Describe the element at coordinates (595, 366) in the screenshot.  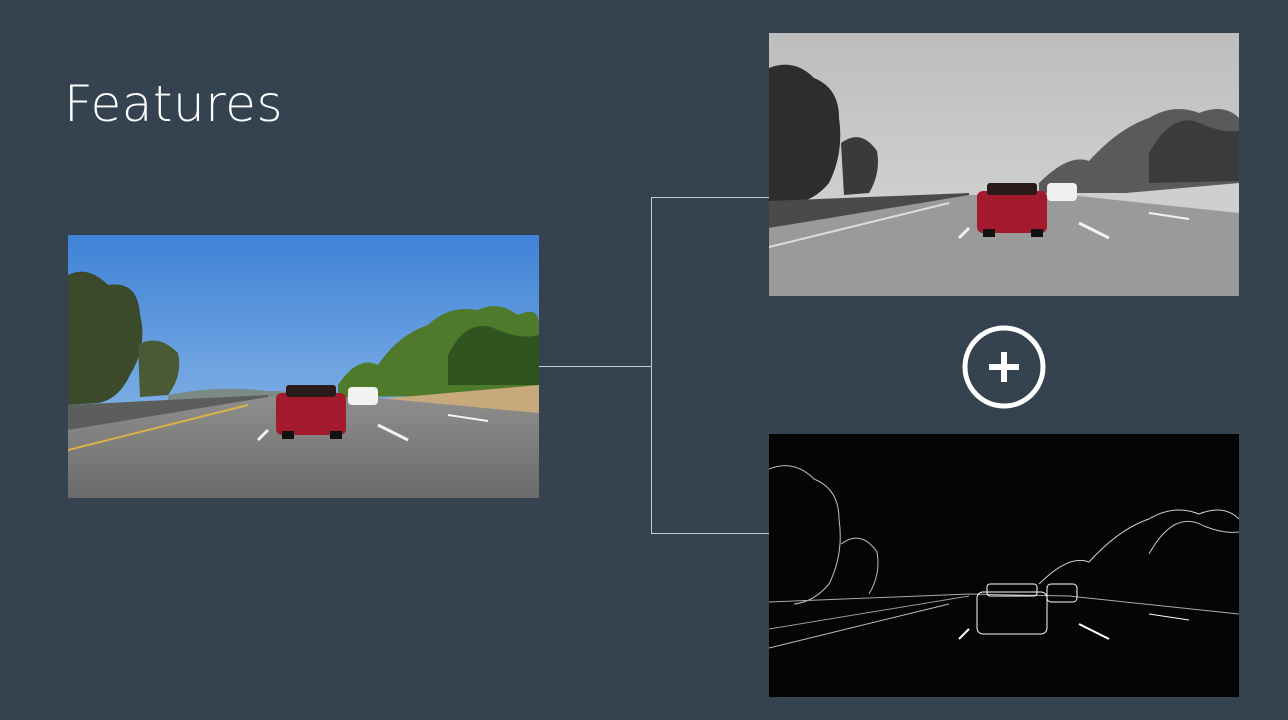
I see `connector-horizontal-left` at that location.